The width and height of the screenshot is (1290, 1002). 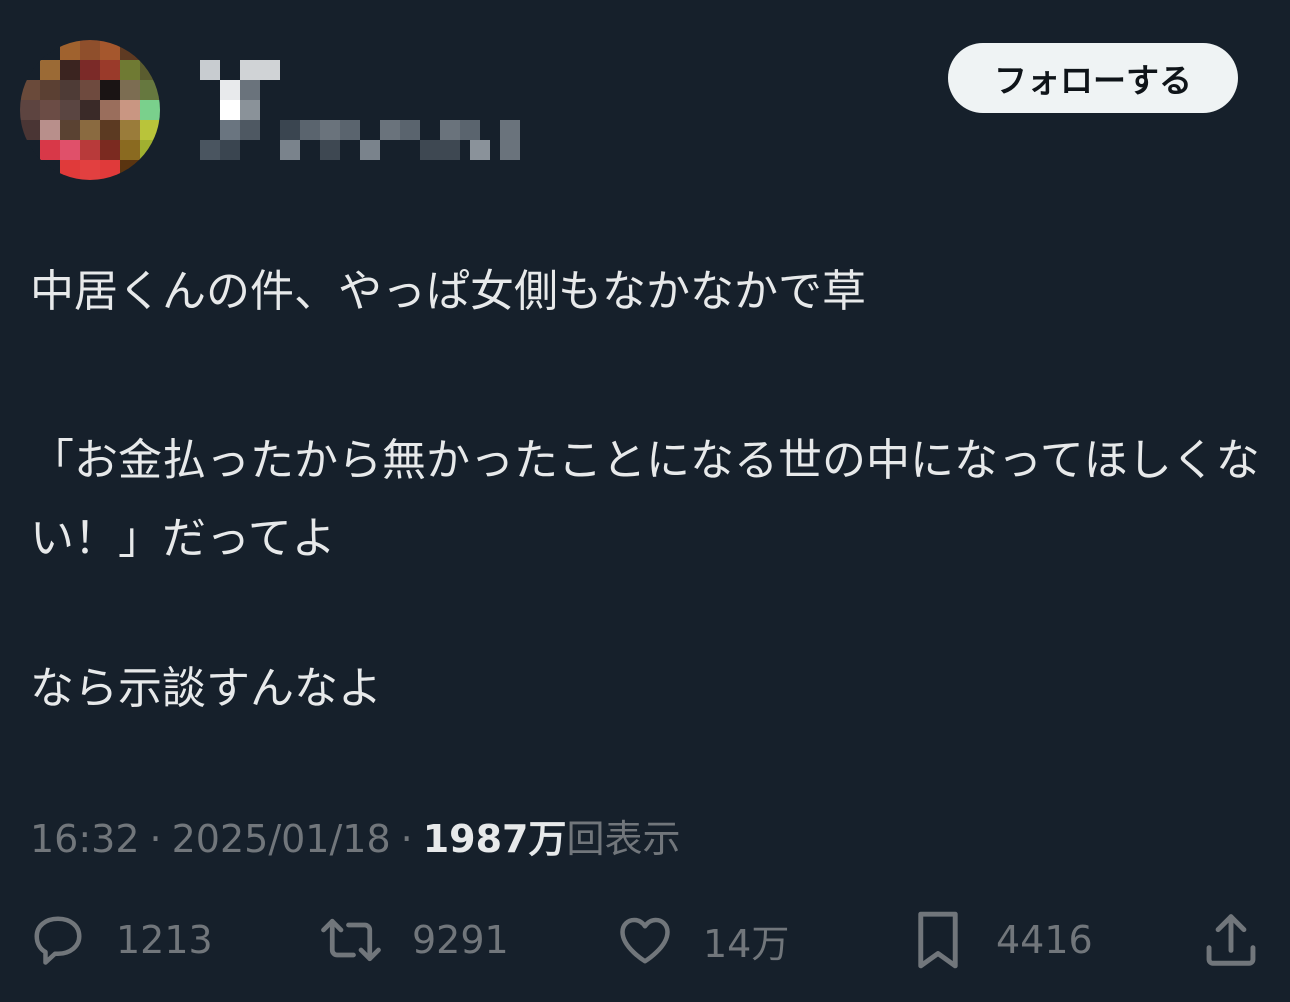 I want to click on retweet-count: 9291, so click(x=460, y=940).